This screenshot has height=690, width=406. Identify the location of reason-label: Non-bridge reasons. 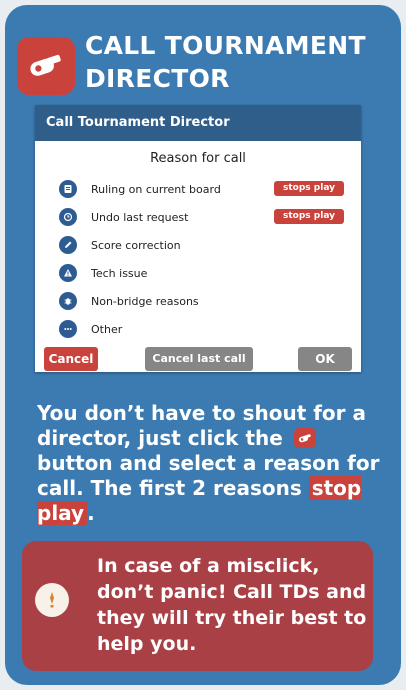
(145, 301).